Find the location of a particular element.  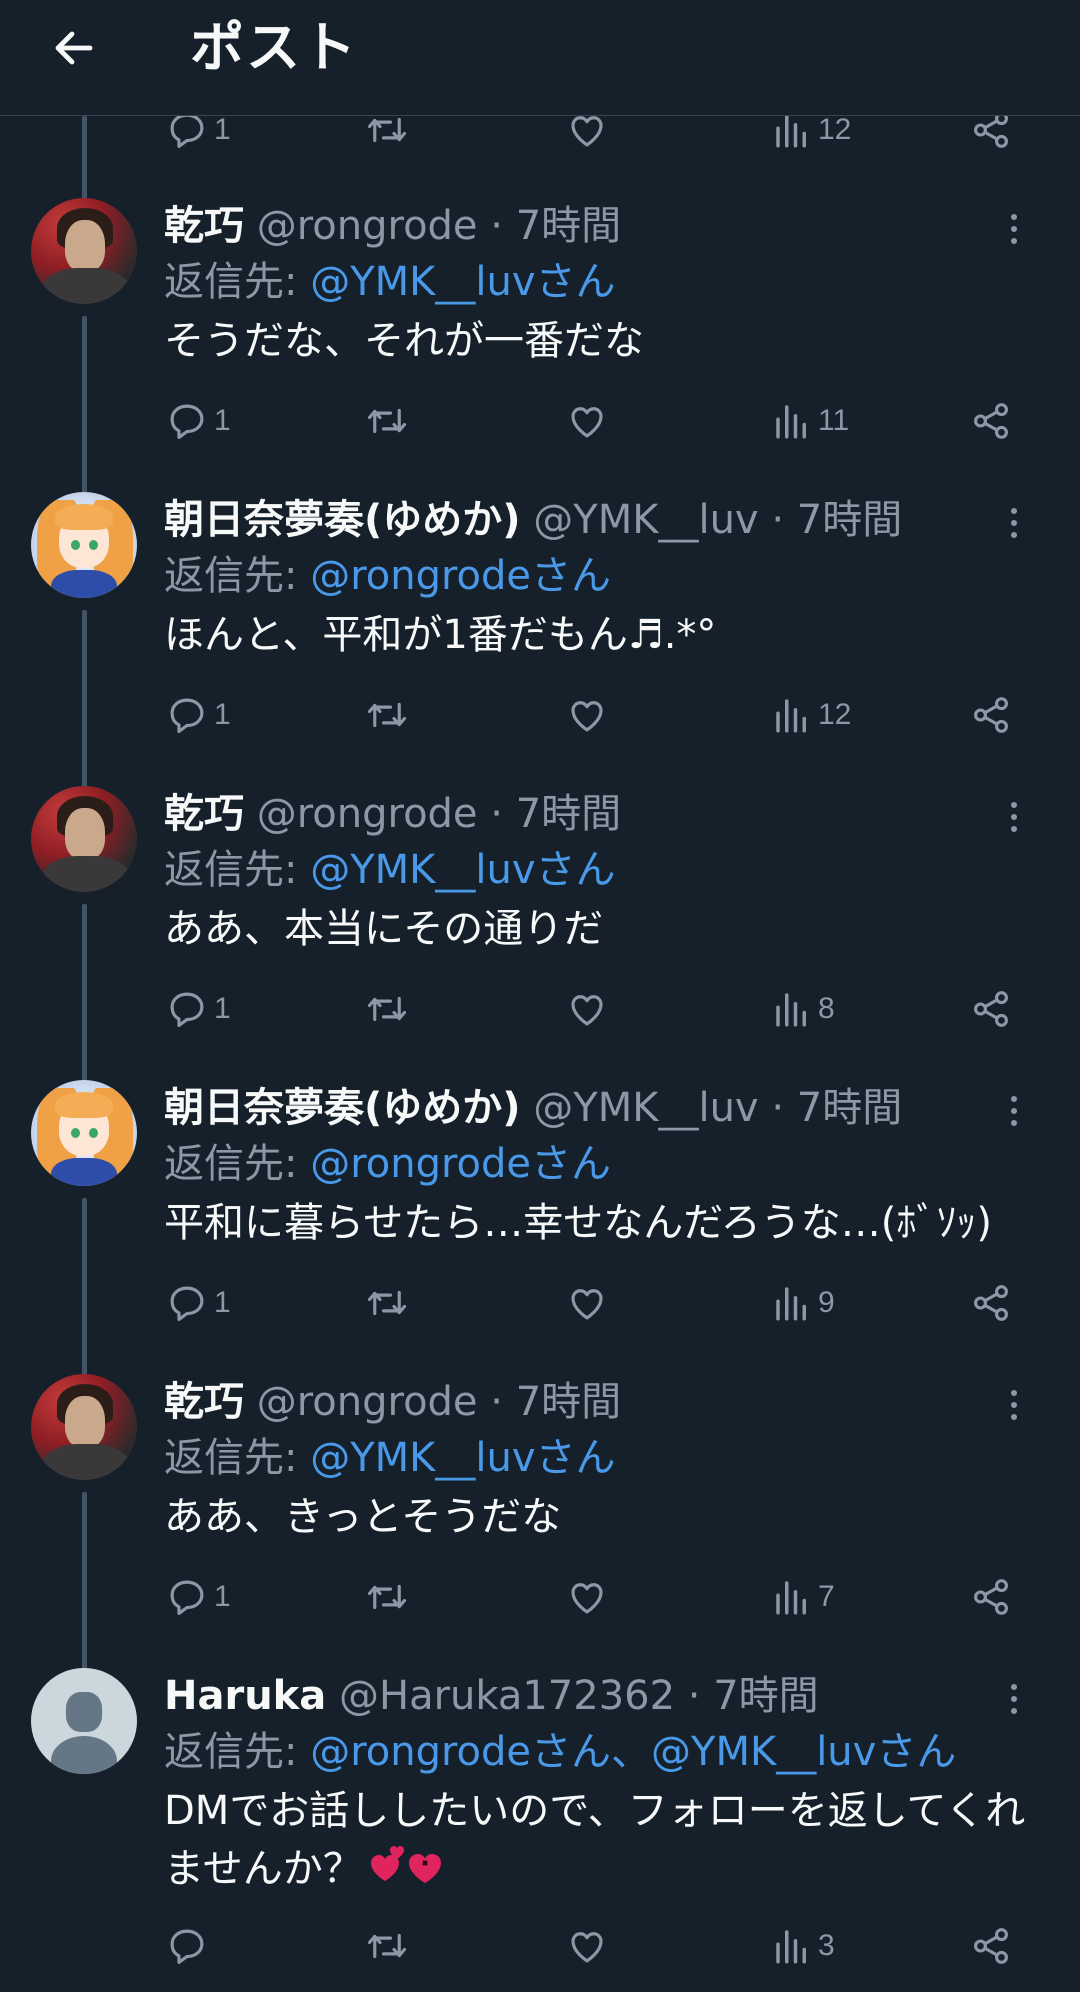

tweet-actions: 1 12 is located at coordinates (540, 715).